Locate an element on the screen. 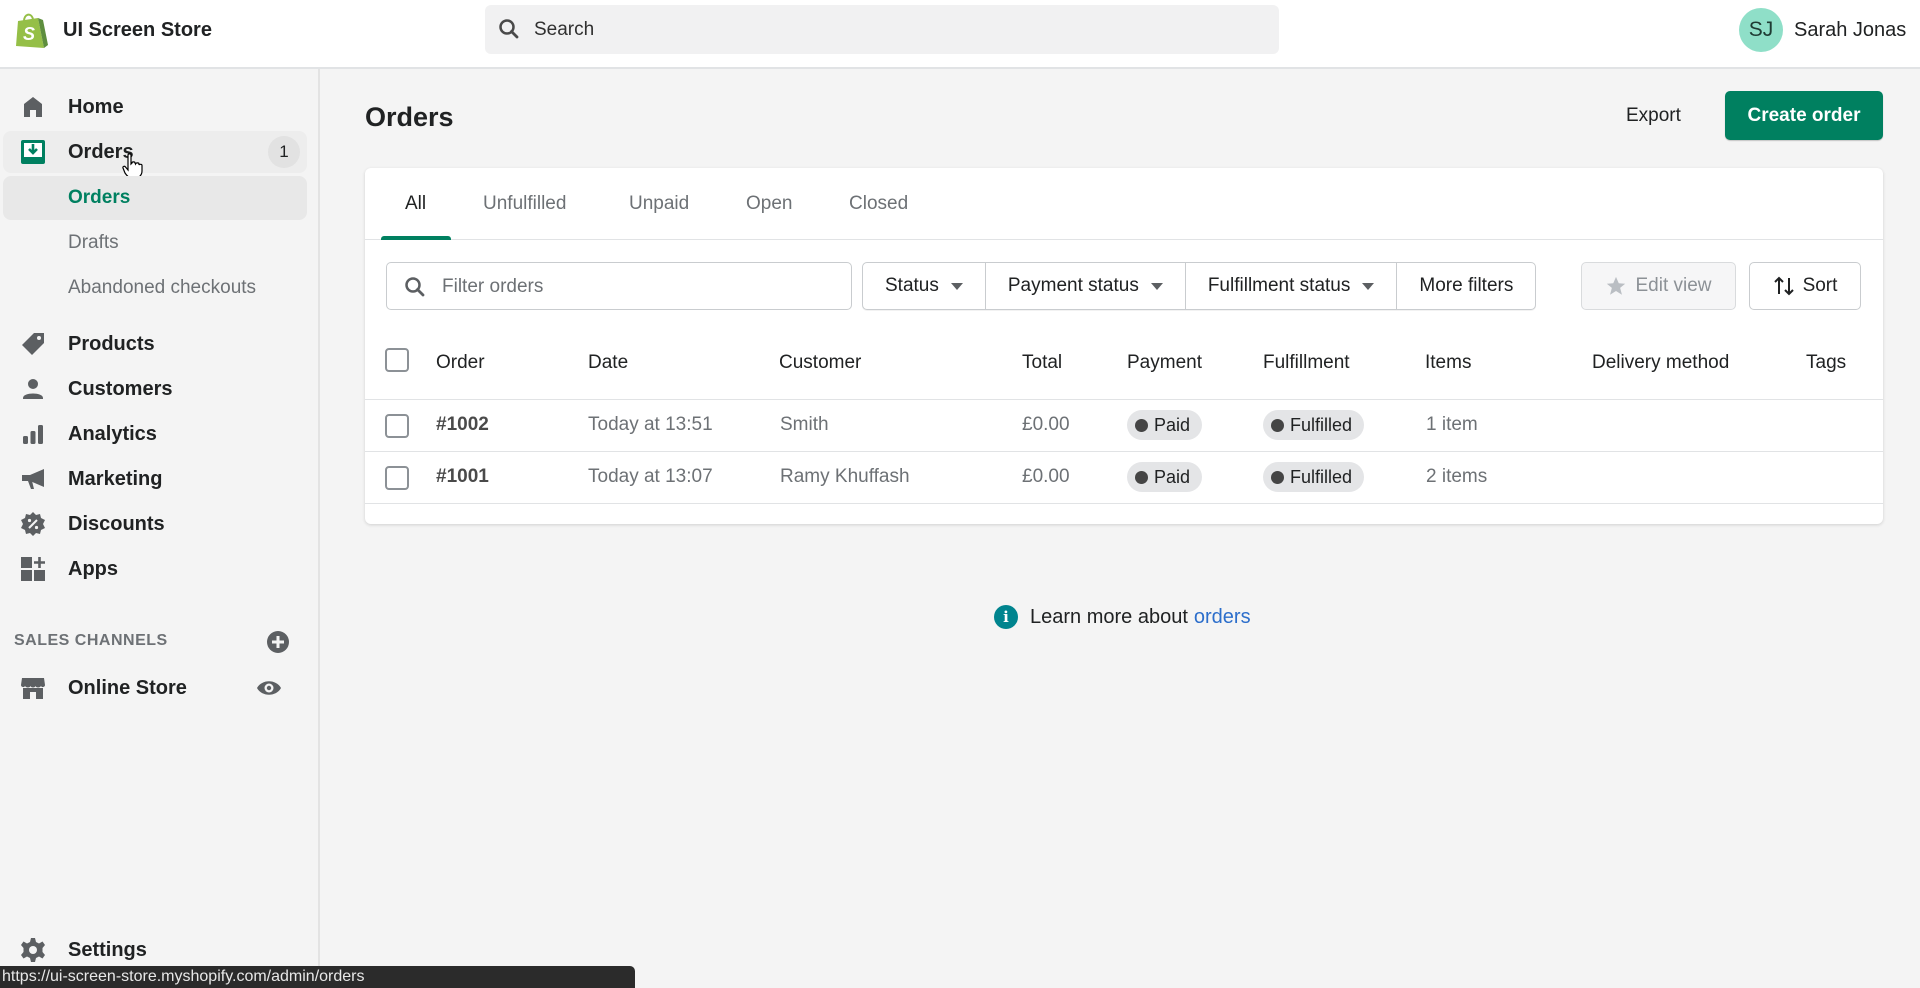  star-icon is located at coordinates (1616, 285).